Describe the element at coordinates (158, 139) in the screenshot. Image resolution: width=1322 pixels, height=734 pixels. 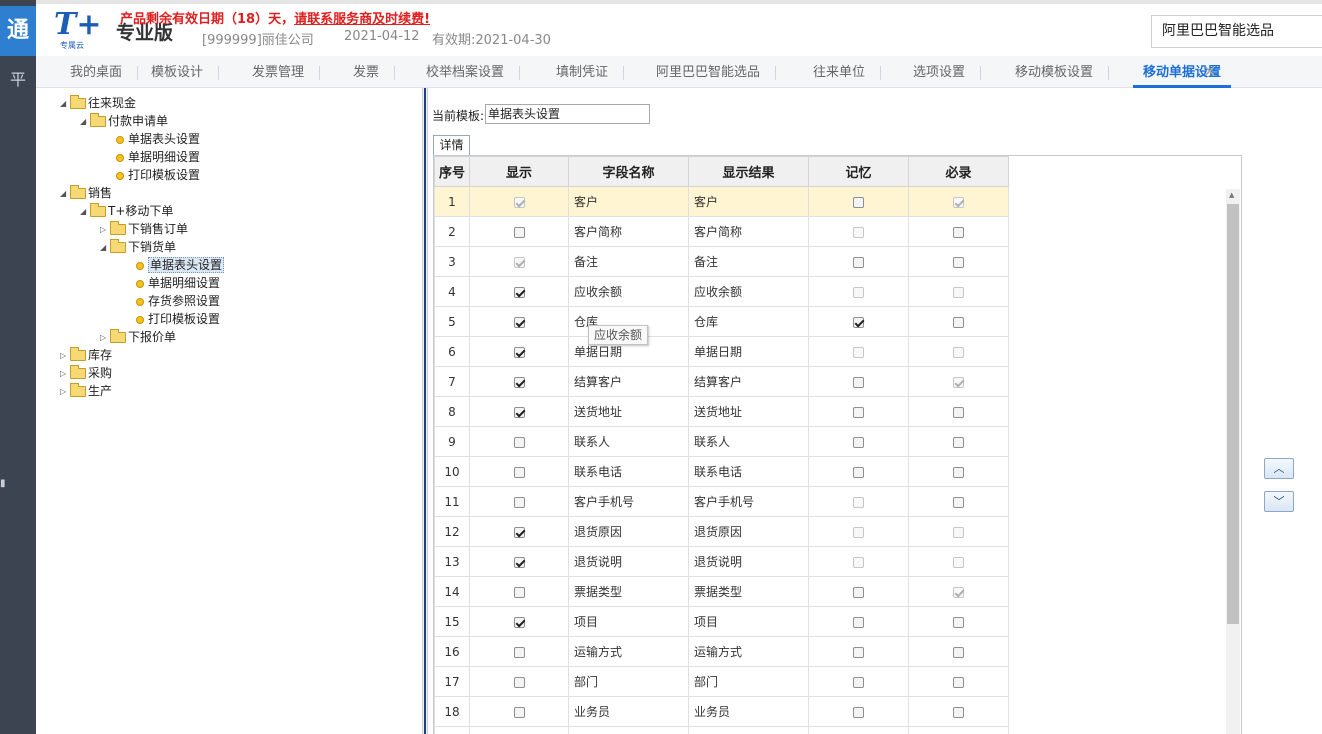
I see `tree-leaf-header-settings: 单据表头设置` at that location.